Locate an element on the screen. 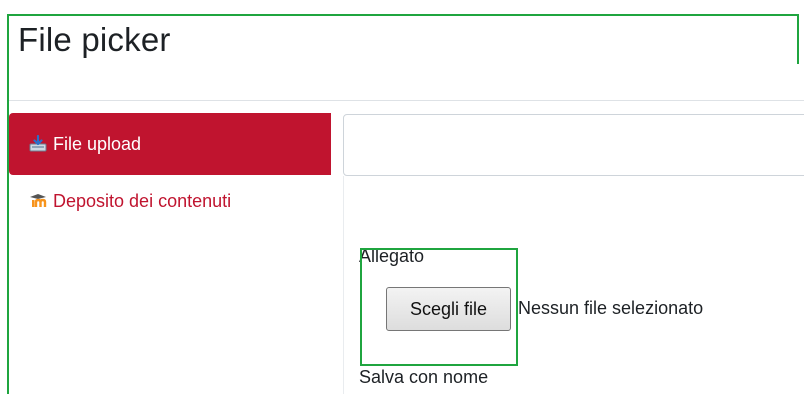  sidebar-item-content-bank: Deposito dei contenuti is located at coordinates (170, 205).